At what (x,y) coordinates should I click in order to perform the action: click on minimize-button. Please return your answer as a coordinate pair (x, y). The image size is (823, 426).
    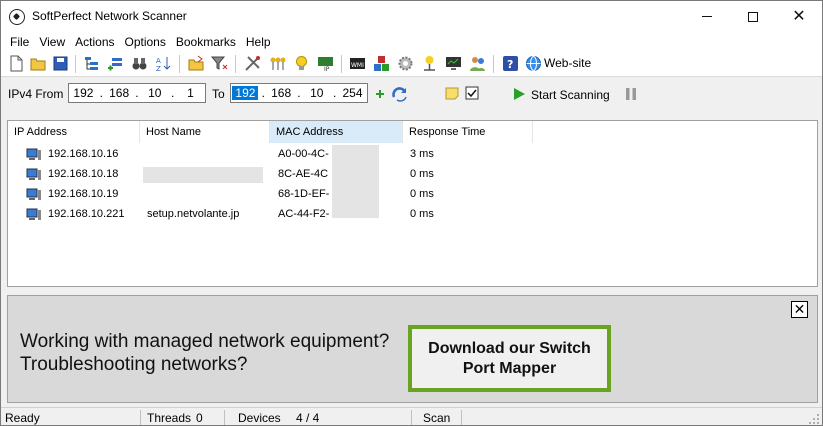
    Looking at the image, I should click on (707, 16).